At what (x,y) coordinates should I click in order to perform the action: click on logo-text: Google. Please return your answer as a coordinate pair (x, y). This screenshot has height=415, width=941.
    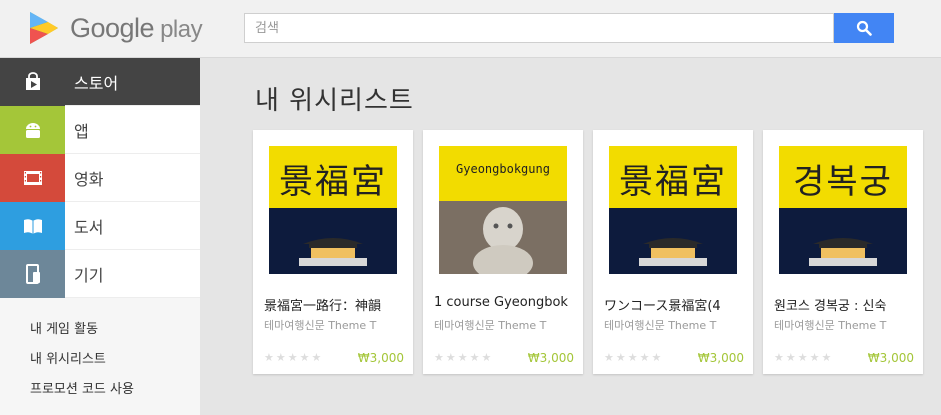
    Looking at the image, I should click on (112, 27).